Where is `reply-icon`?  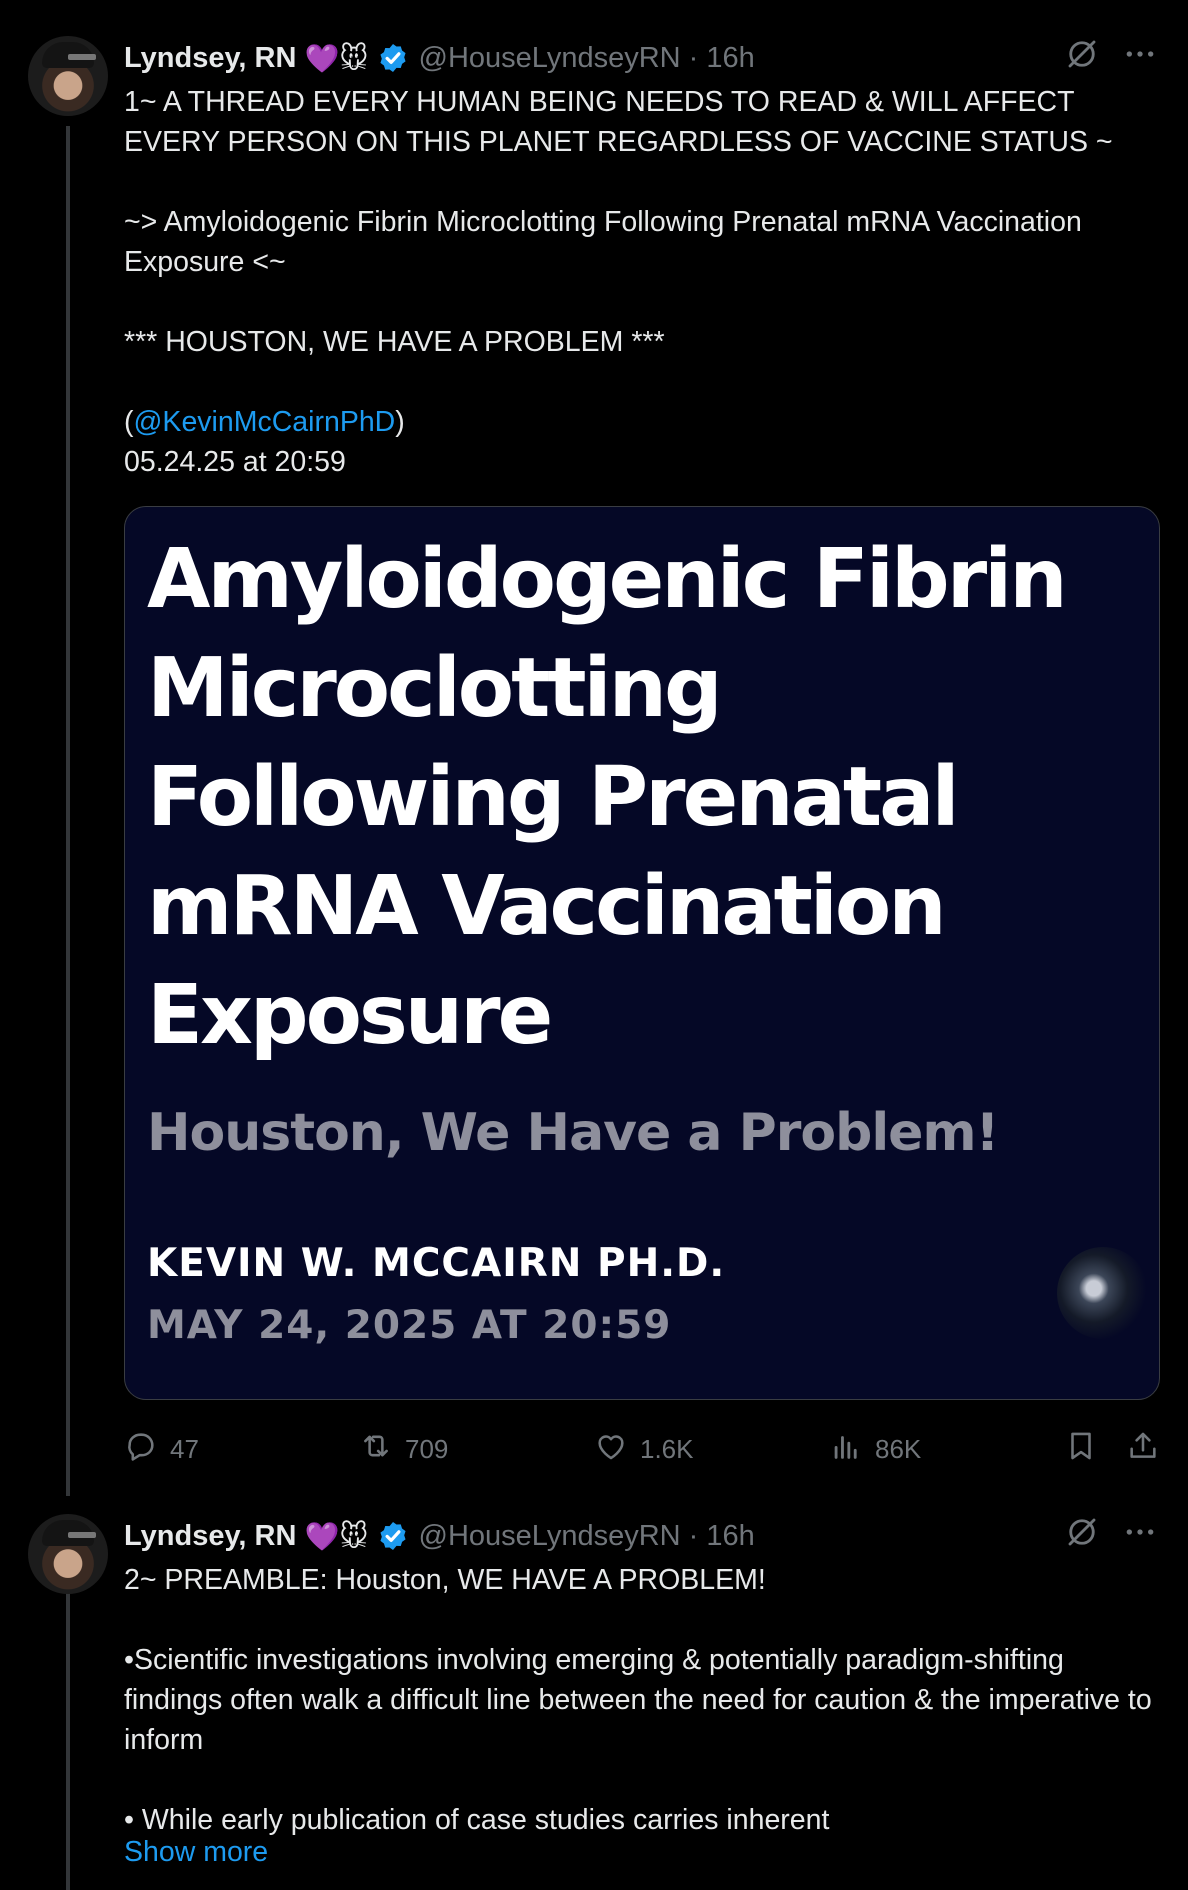 reply-icon is located at coordinates (141, 1449).